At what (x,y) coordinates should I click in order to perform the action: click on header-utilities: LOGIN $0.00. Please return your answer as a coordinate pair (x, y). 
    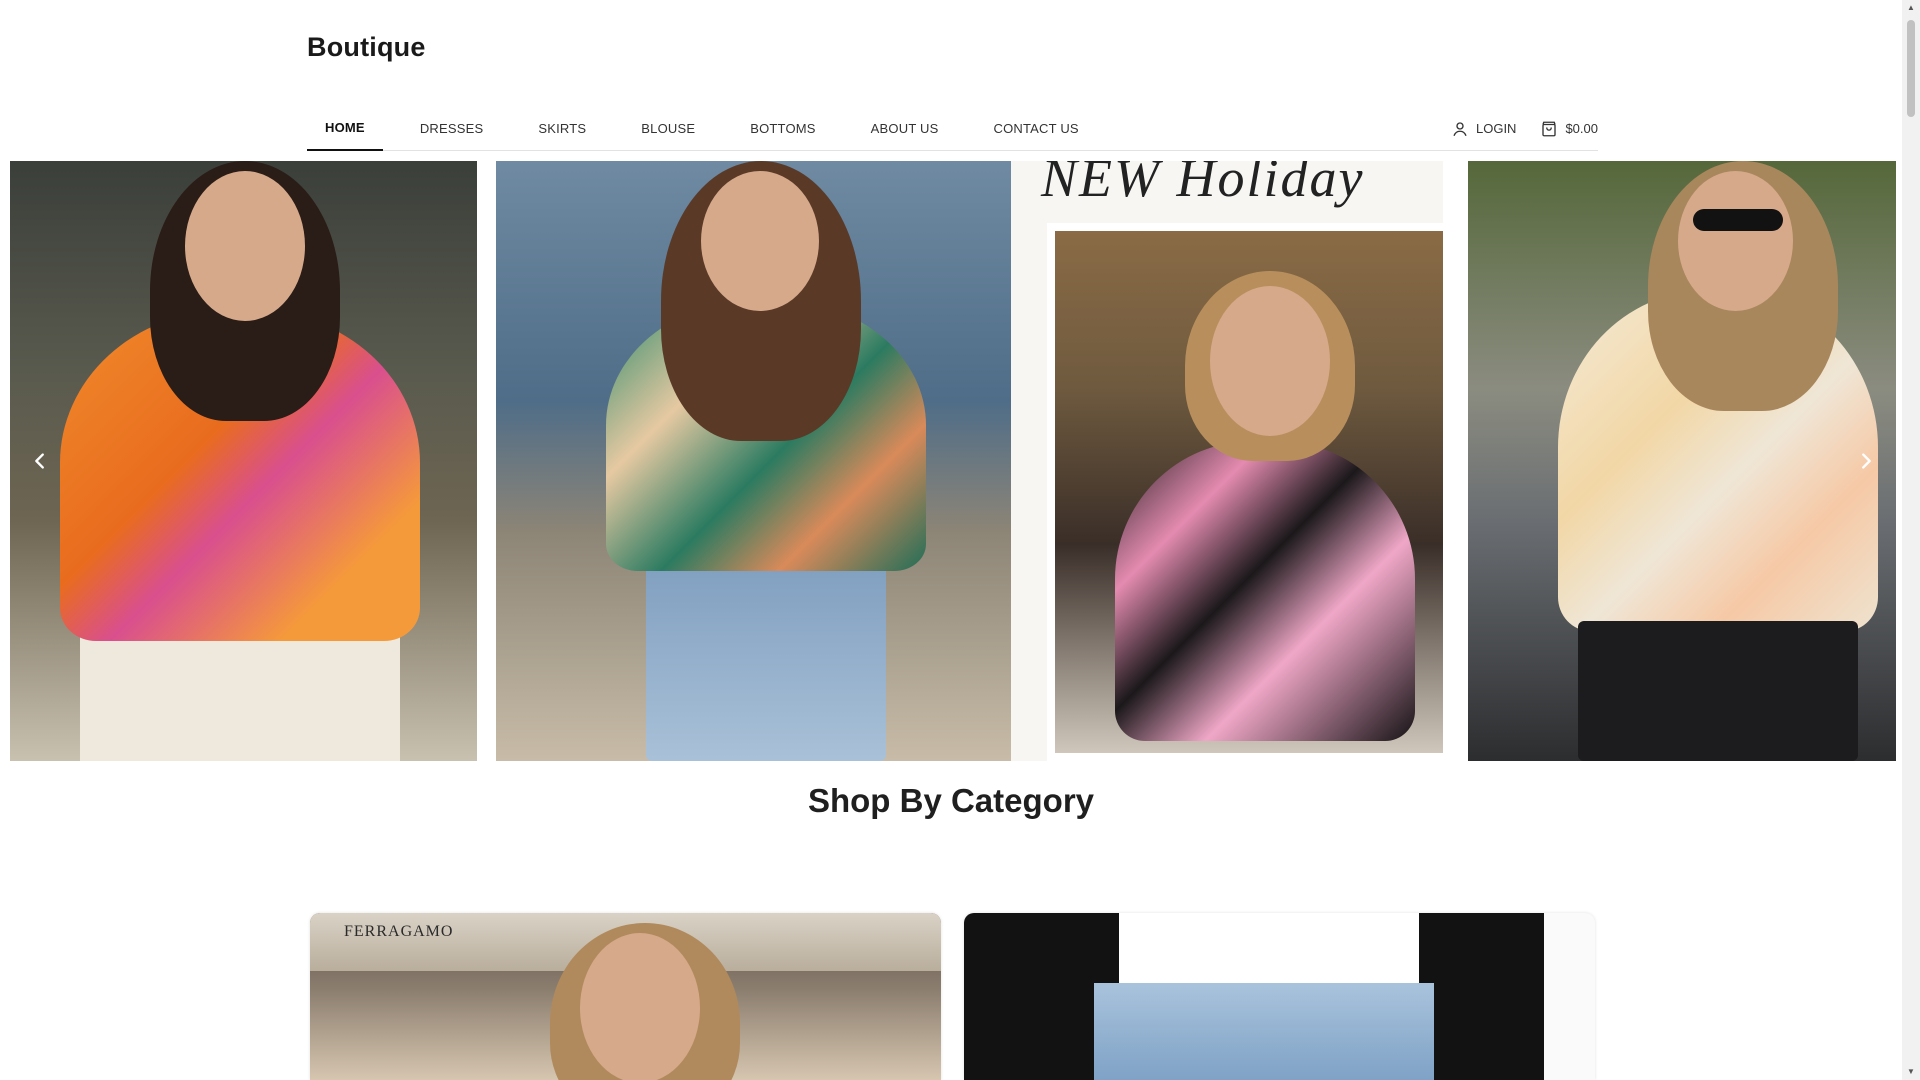
    Looking at the image, I should click on (1524, 128).